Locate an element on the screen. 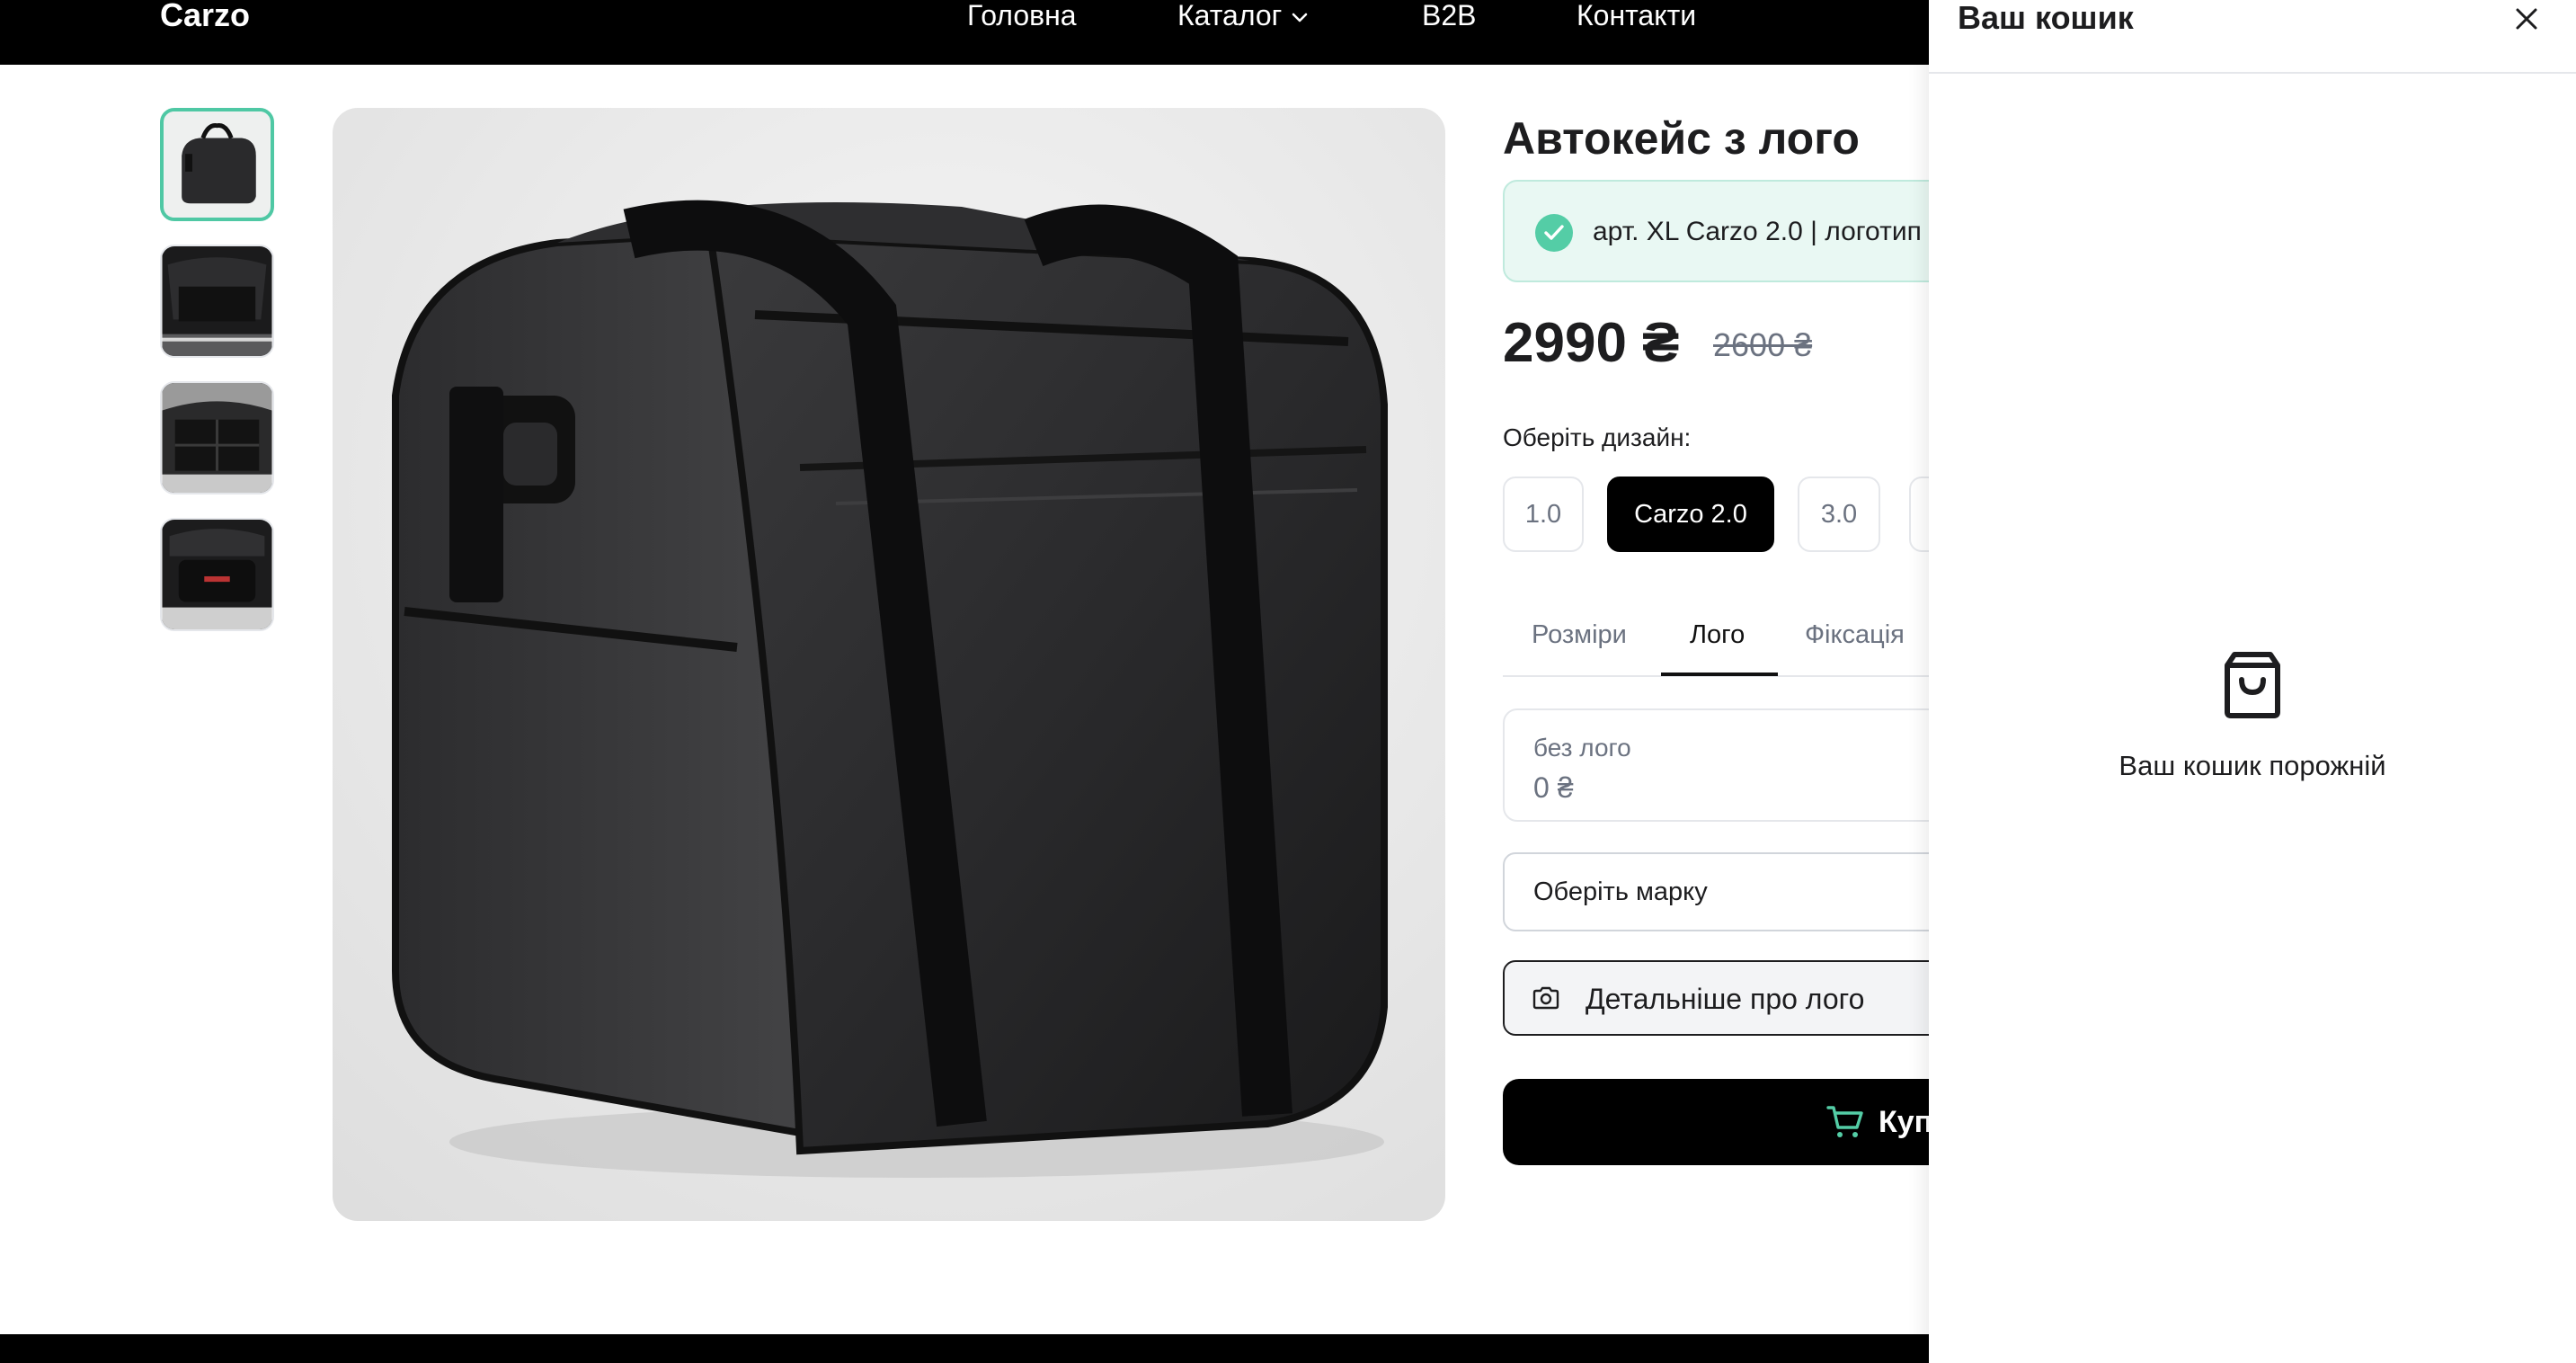 The image size is (2576, 1363). old-price: 2600 ₴ is located at coordinates (1763, 344).